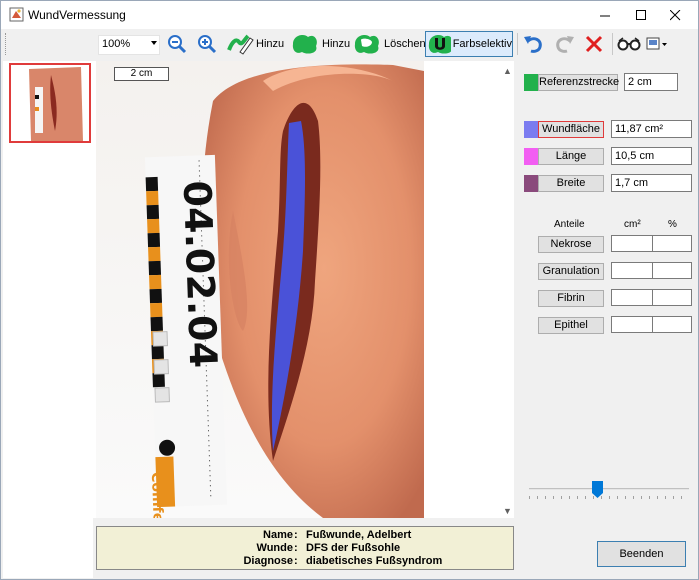  What do you see at coordinates (597, 489) in the screenshot?
I see `slider-thumb` at bounding box center [597, 489].